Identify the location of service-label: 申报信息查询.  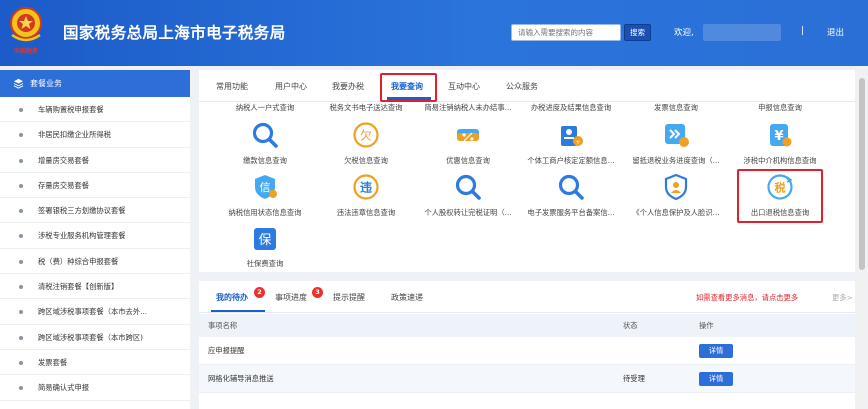
(780, 108).